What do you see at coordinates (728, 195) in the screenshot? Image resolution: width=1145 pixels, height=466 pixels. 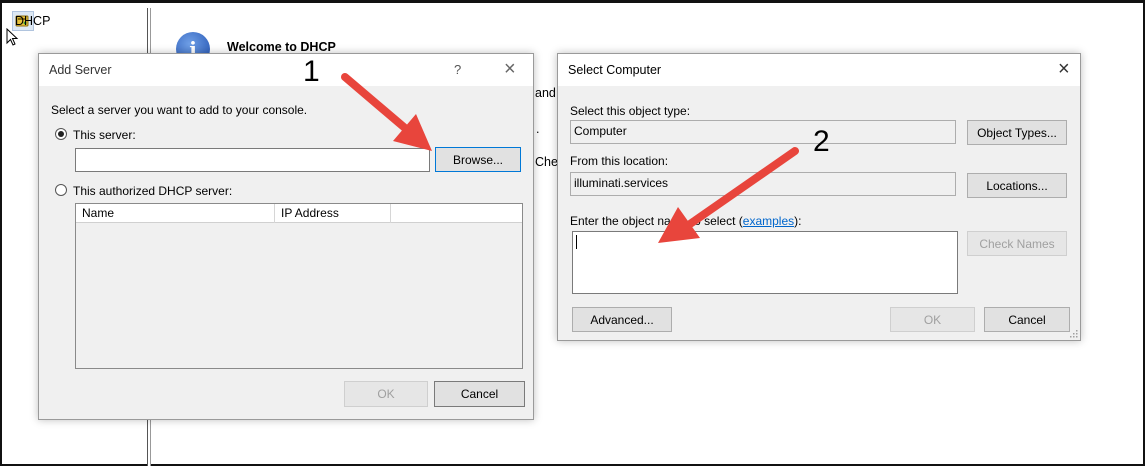 I see `arrow-to-object-names` at bounding box center [728, 195].